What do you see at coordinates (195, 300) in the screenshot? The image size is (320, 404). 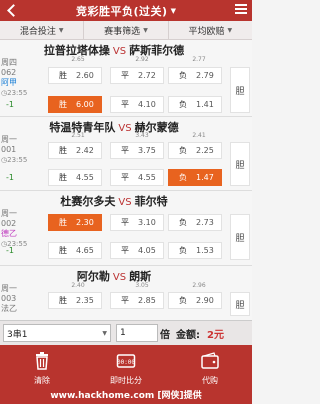 I see `odds-lose: 负 2.90` at bounding box center [195, 300].